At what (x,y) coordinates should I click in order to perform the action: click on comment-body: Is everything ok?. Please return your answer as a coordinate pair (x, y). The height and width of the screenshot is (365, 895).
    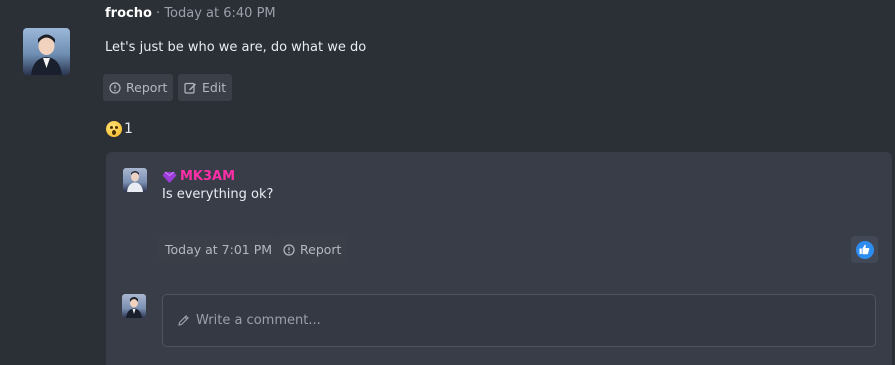
    Looking at the image, I should click on (218, 194).